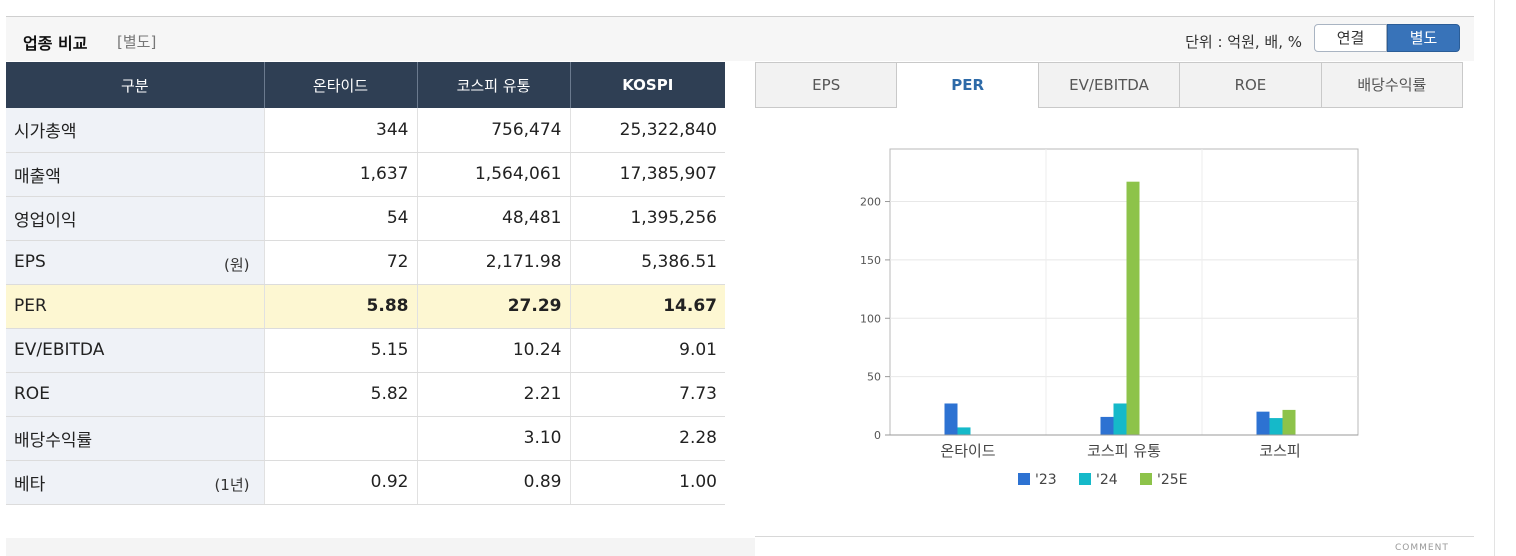  Describe the element at coordinates (135, 350) in the screenshot. I see `row-label: EV/EBITDA` at that location.